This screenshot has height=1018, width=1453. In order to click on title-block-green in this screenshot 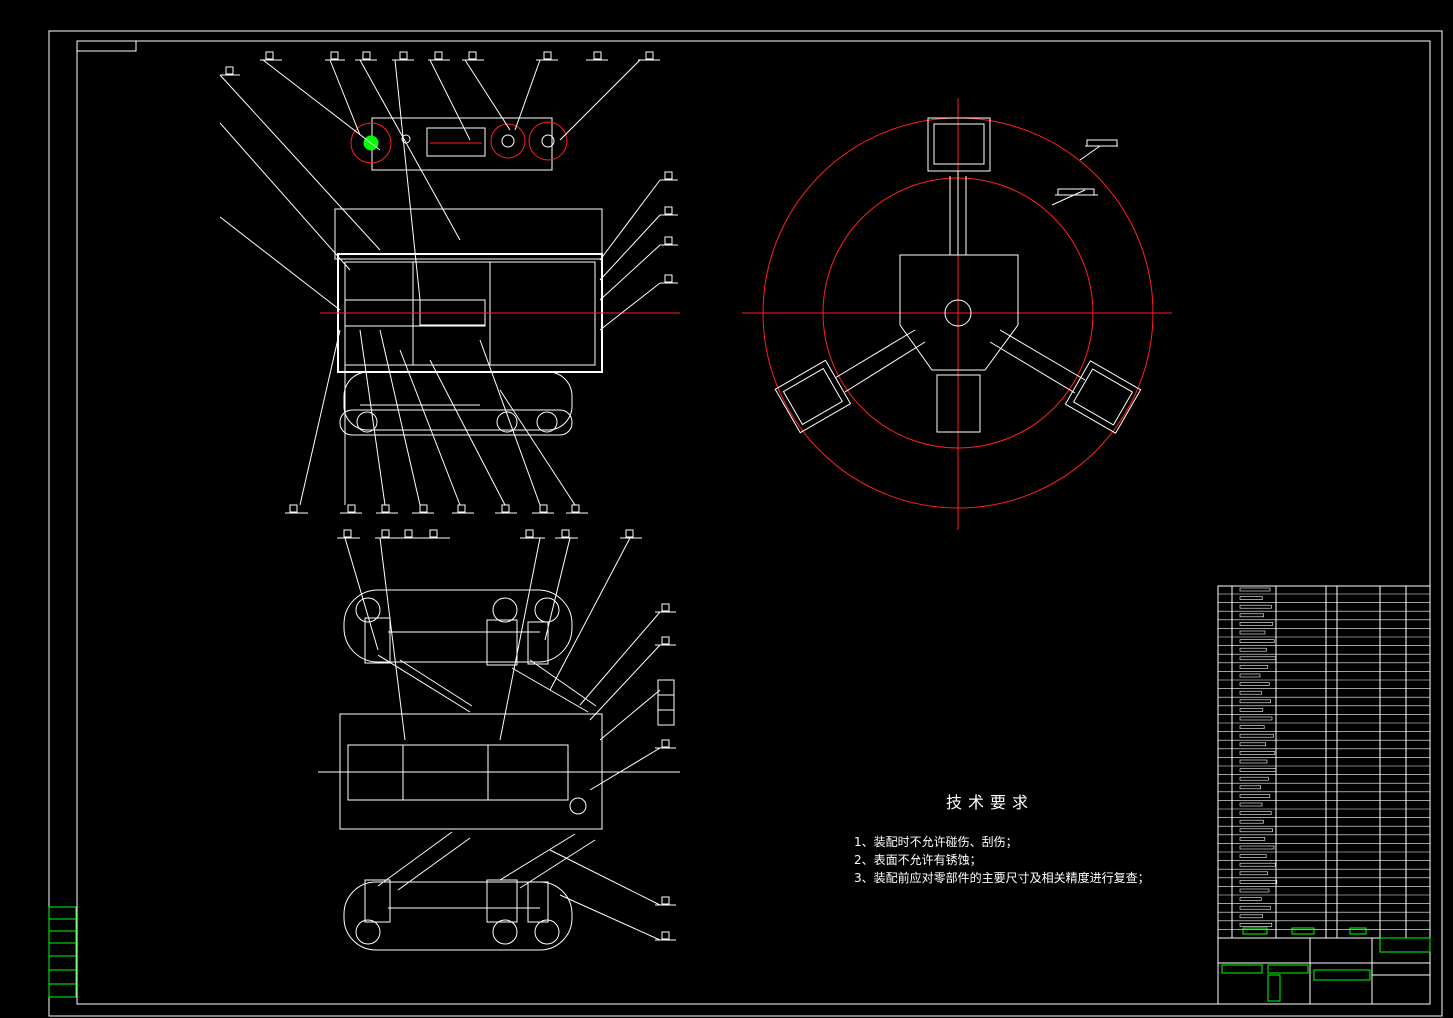, I will do `click(1326, 964)`.